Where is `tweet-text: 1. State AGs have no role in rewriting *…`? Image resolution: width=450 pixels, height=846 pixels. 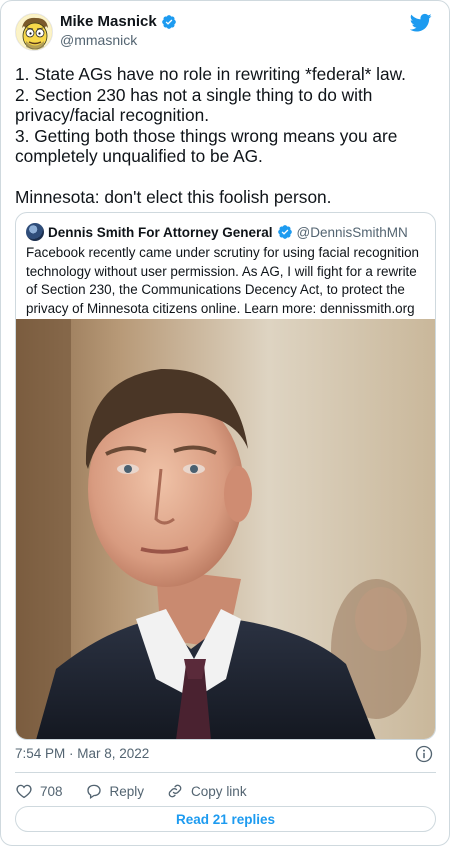
tweet-text: 1. State AGs have no role in rewriting *… is located at coordinates (210, 135).